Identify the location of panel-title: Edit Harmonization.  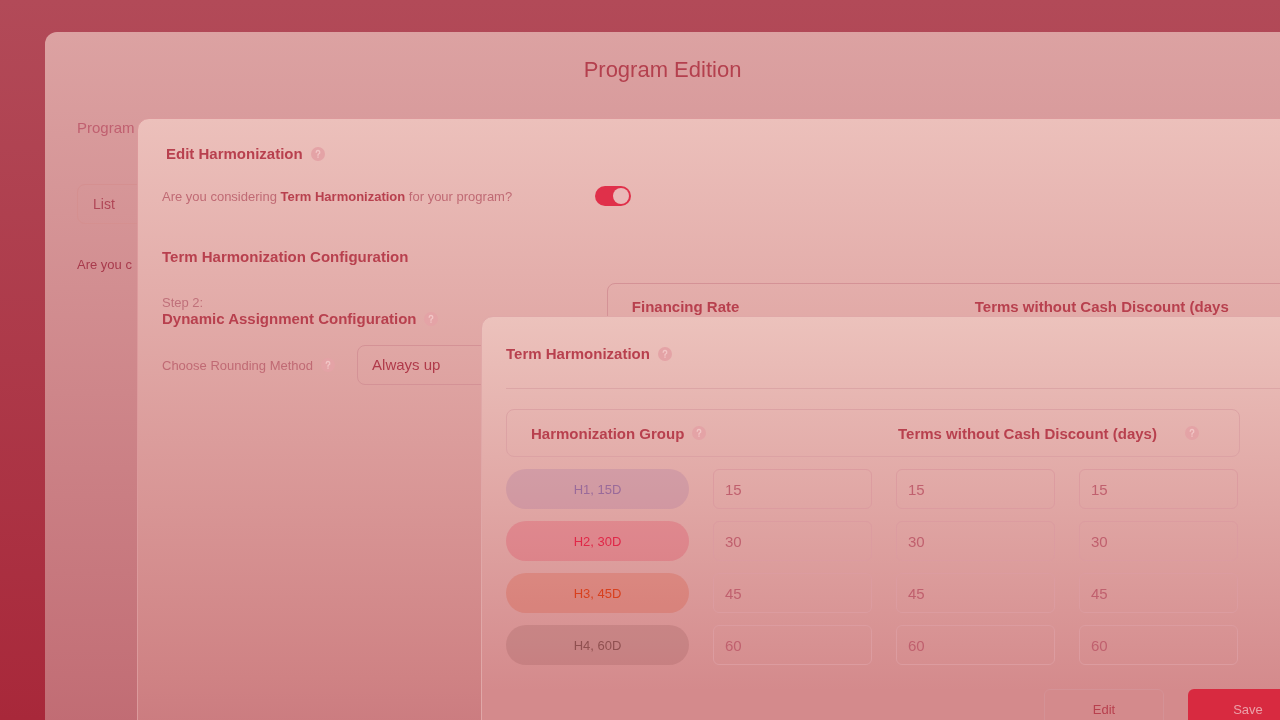
(234, 153).